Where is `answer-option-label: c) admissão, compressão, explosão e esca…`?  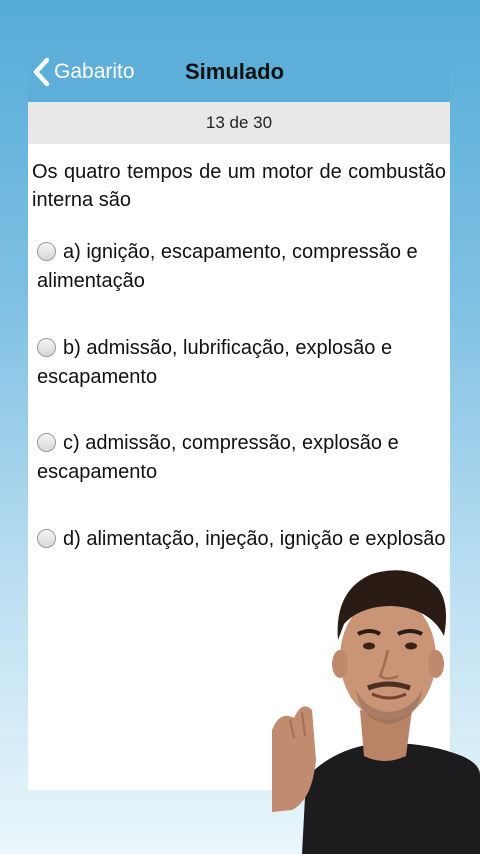
answer-option-label: c) admissão, compressão, explosão e esca… is located at coordinates (218, 457).